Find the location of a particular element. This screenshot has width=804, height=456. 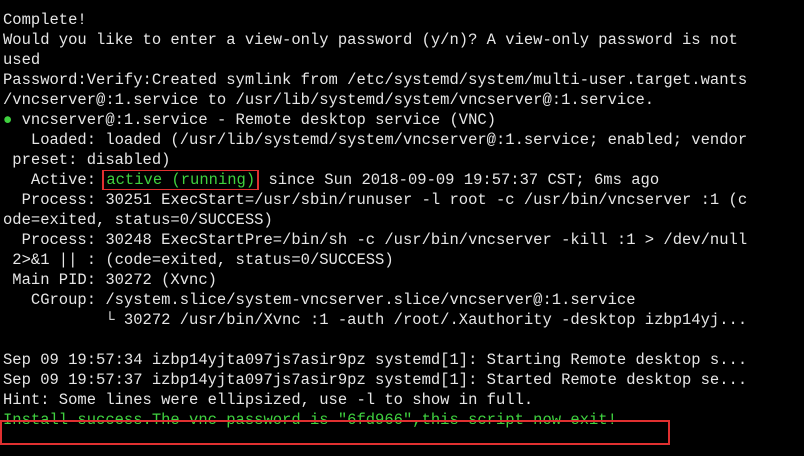

terminal-line: used is located at coordinates (22, 60).